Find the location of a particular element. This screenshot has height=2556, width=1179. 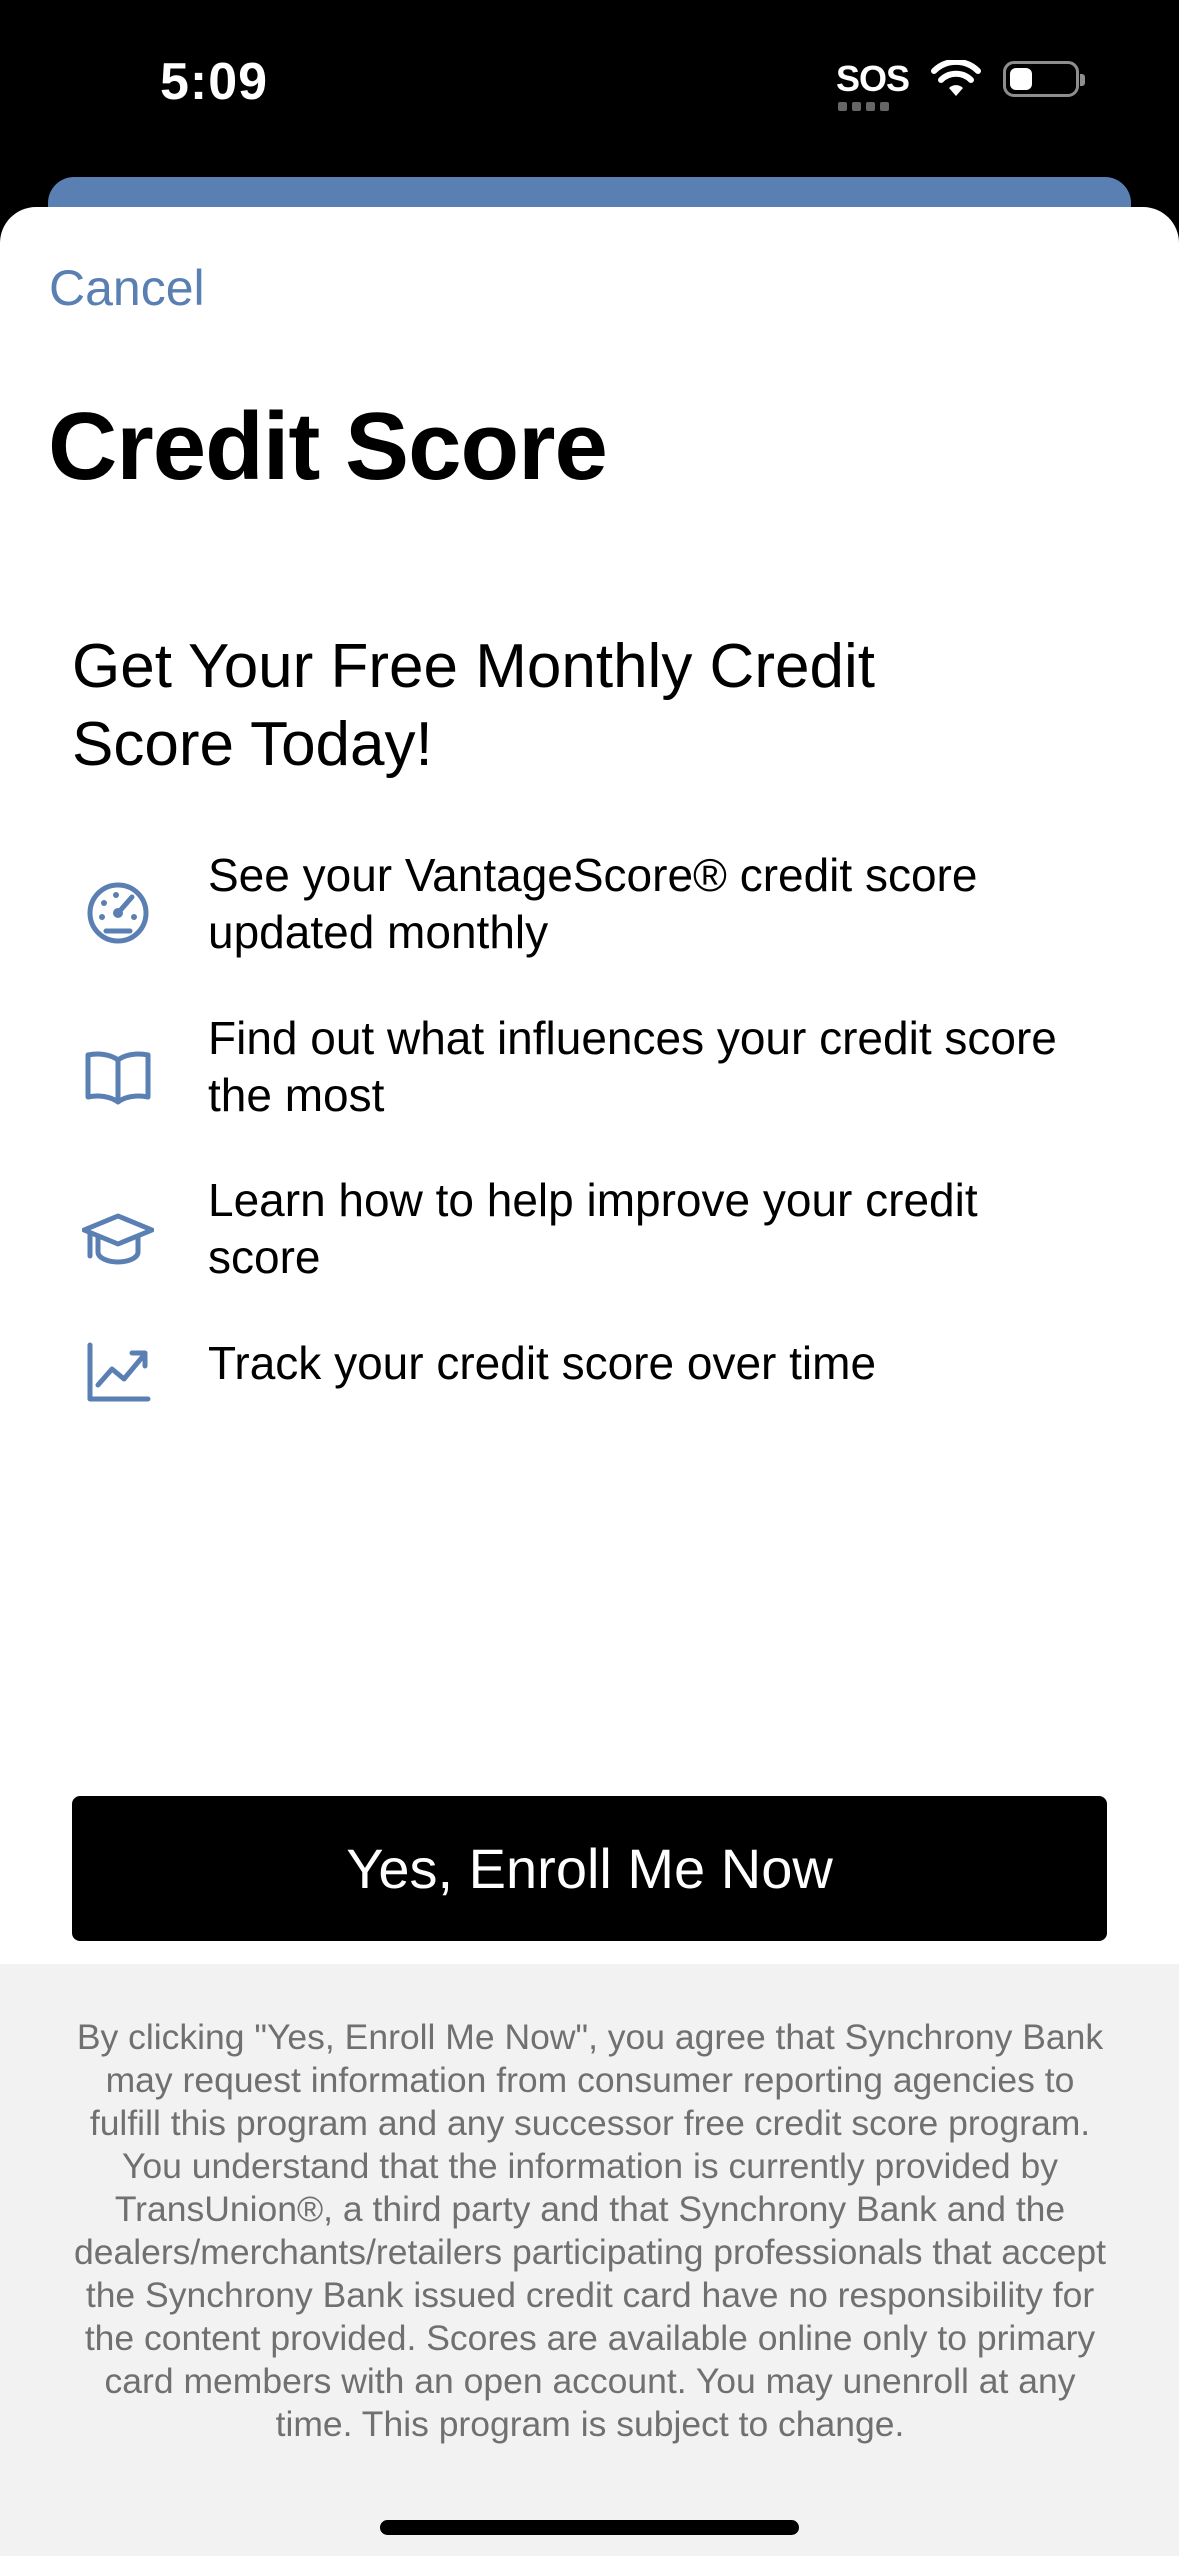

home-indicator is located at coordinates (589, 2527).